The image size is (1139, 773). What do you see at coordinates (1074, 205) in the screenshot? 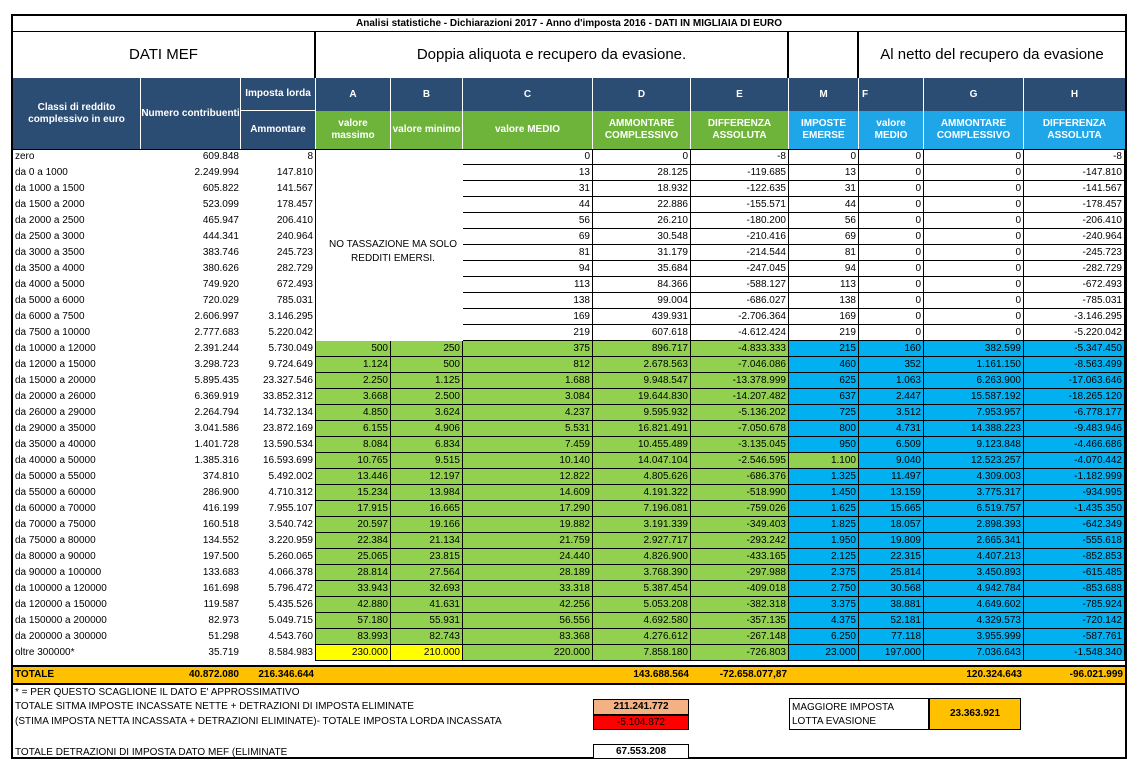
I see `cell-h: -178.457` at bounding box center [1074, 205].